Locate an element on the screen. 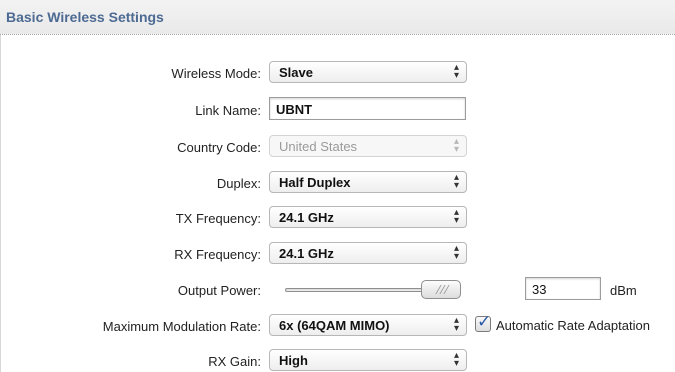 The height and width of the screenshot is (372, 675). max-modulation-label: Maximum Modulation Rate: is located at coordinates (181, 326).